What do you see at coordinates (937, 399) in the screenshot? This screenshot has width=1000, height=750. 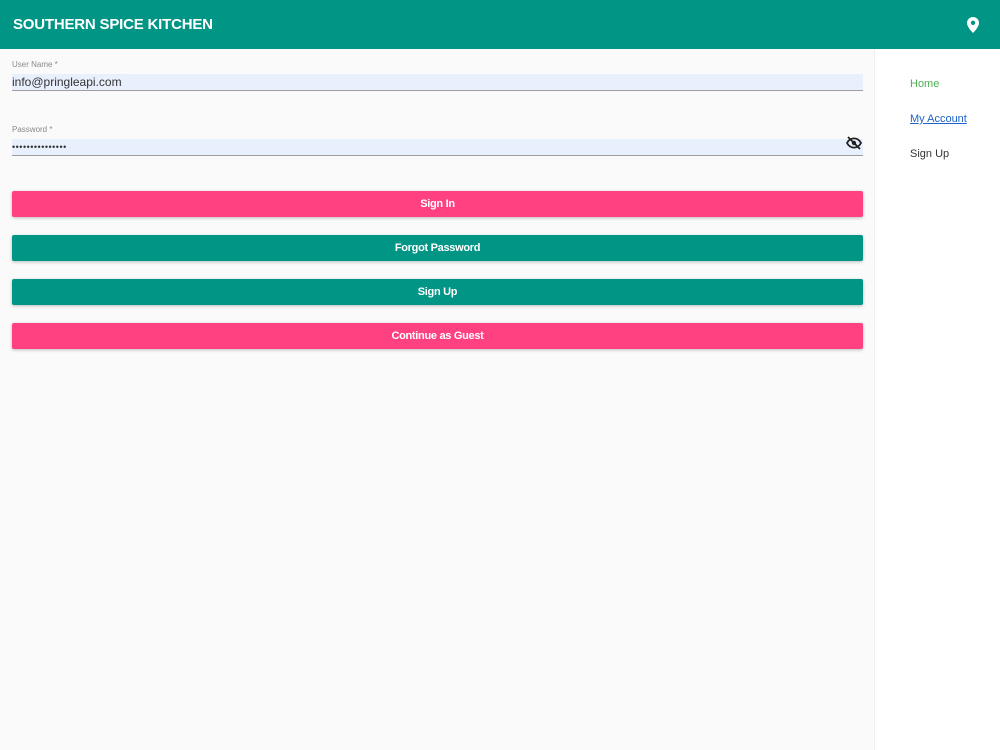 I see `side-nav: Home My Account Sign Up` at bounding box center [937, 399].